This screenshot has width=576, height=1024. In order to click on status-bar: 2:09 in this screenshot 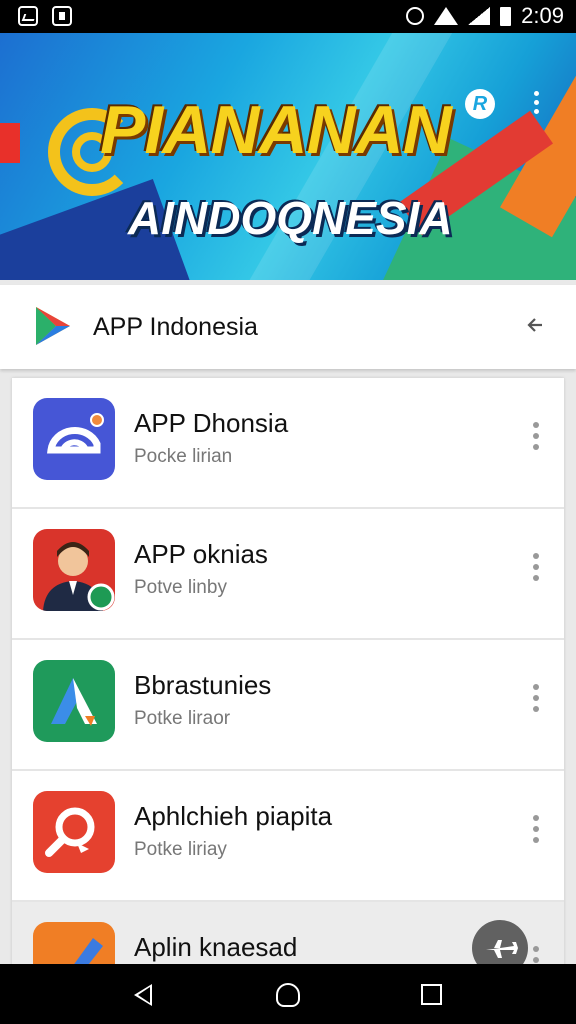, I will do `click(288, 16)`.